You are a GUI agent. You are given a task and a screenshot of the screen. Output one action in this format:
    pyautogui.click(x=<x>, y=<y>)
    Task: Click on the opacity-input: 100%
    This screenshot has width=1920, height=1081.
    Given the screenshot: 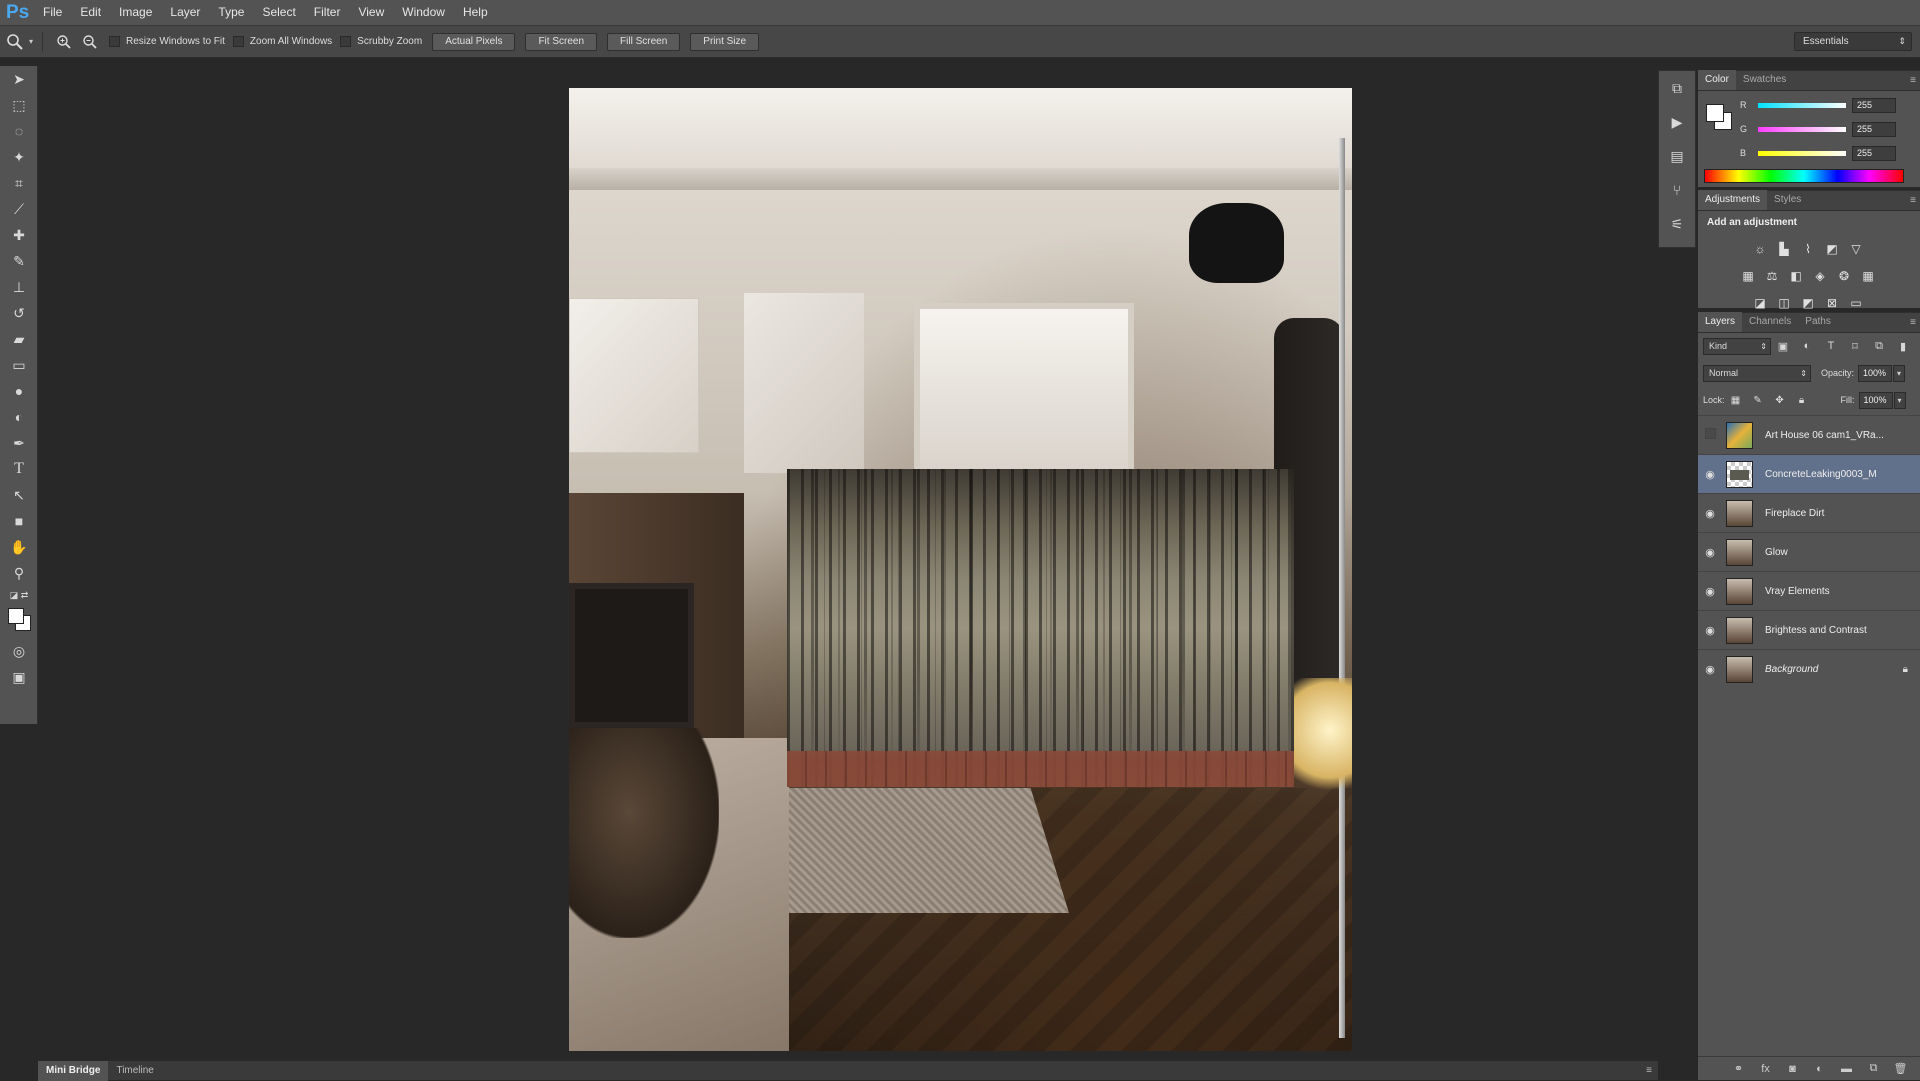 What is the action you would take?
    pyautogui.click(x=1875, y=373)
    